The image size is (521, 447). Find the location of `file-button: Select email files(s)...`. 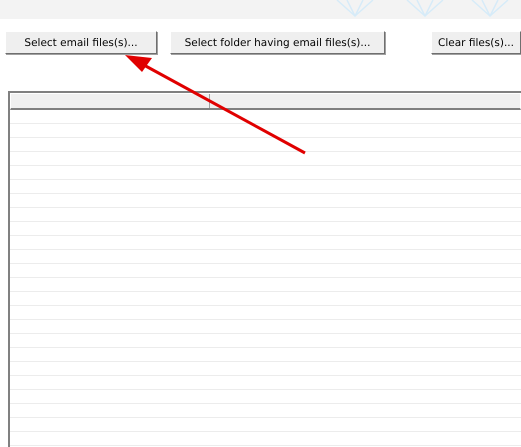

file-button: Select email files(s)... is located at coordinates (81, 42).